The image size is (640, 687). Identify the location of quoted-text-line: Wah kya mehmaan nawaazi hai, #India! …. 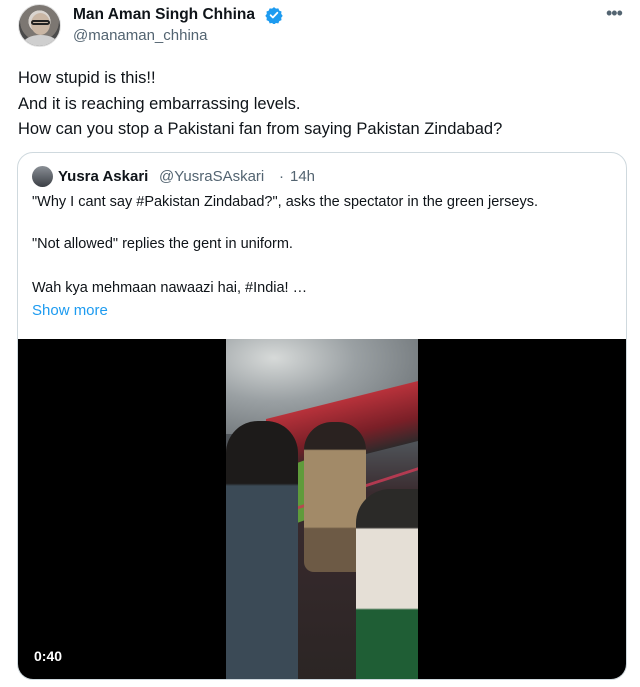
(170, 288).